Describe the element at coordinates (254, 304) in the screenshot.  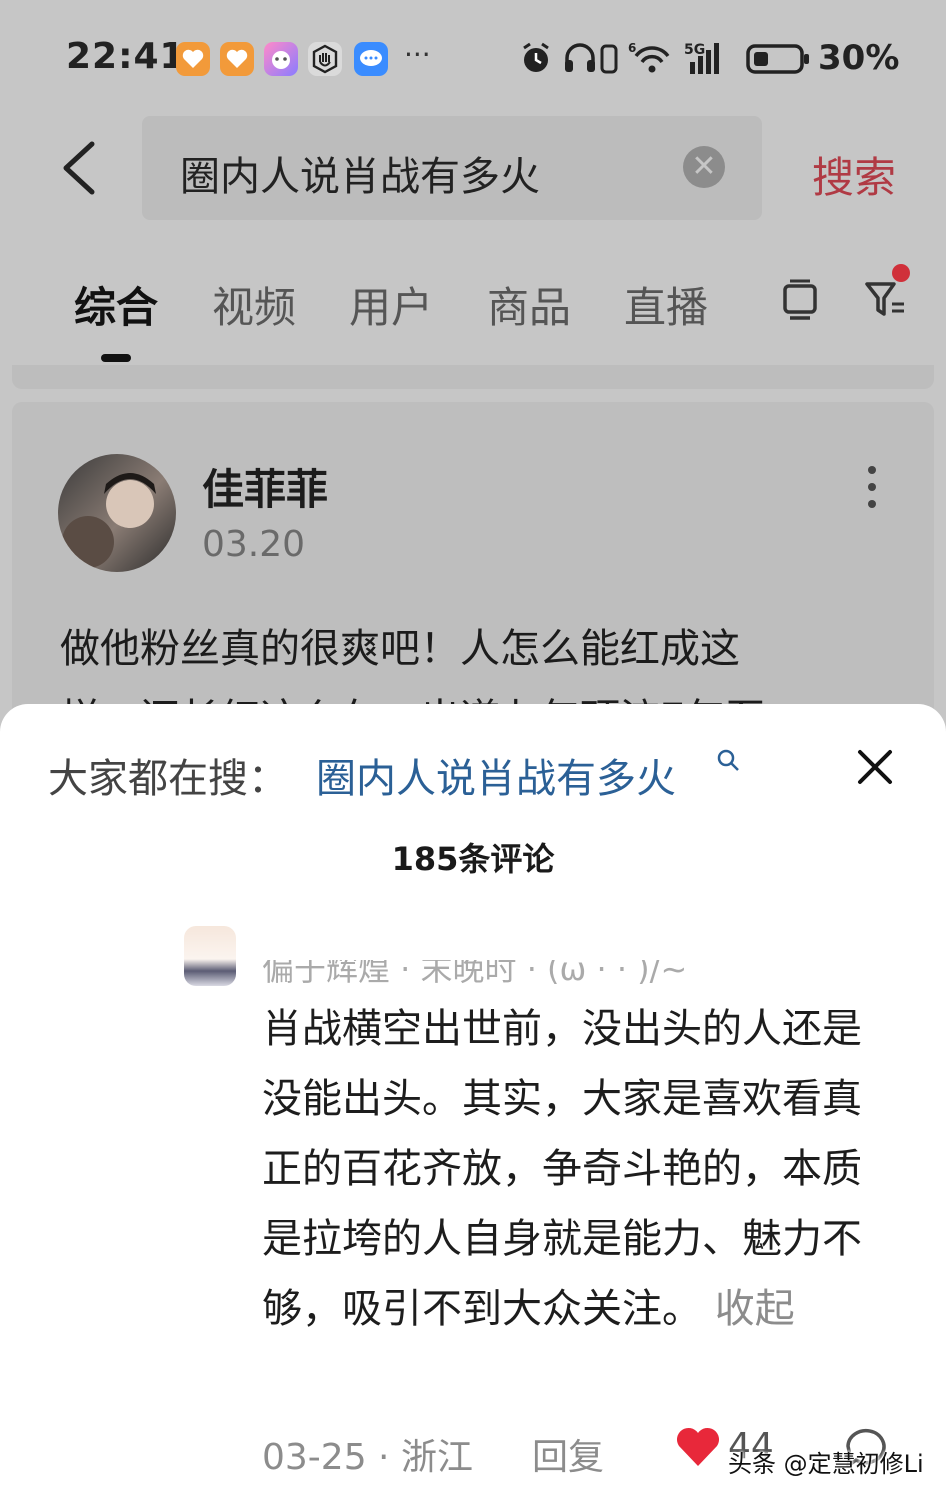
I see `tab-video: 视频` at that location.